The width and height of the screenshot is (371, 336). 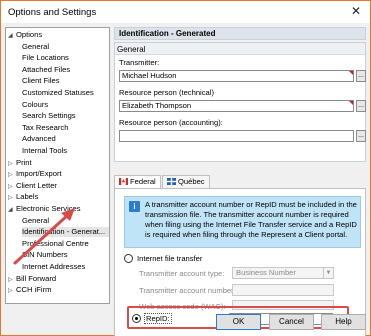 What do you see at coordinates (36, 278) in the screenshot?
I see `tree-item-label: Bill Forward` at bounding box center [36, 278].